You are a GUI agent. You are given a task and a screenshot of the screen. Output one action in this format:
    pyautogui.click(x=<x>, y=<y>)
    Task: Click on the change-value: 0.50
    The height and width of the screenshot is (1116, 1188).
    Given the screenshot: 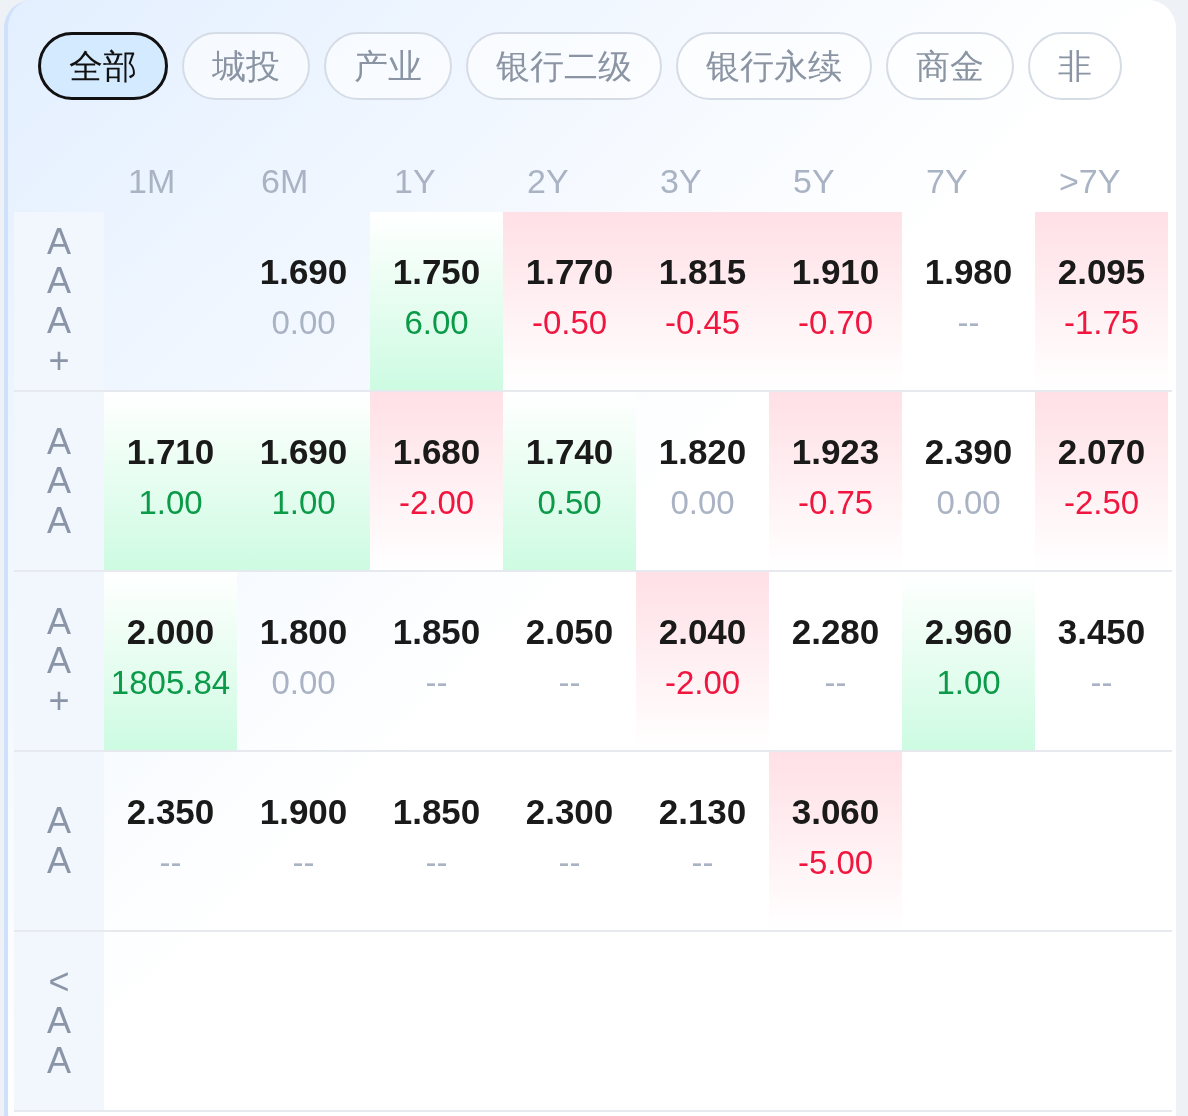 What is the action you would take?
    pyautogui.click(x=569, y=503)
    